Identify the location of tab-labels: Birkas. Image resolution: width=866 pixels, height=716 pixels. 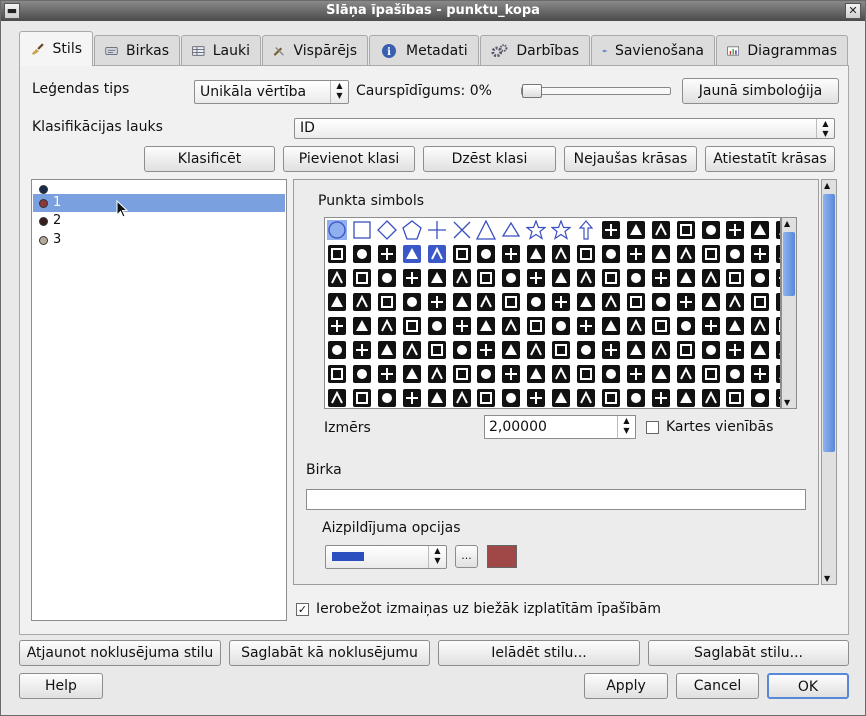
(137, 50).